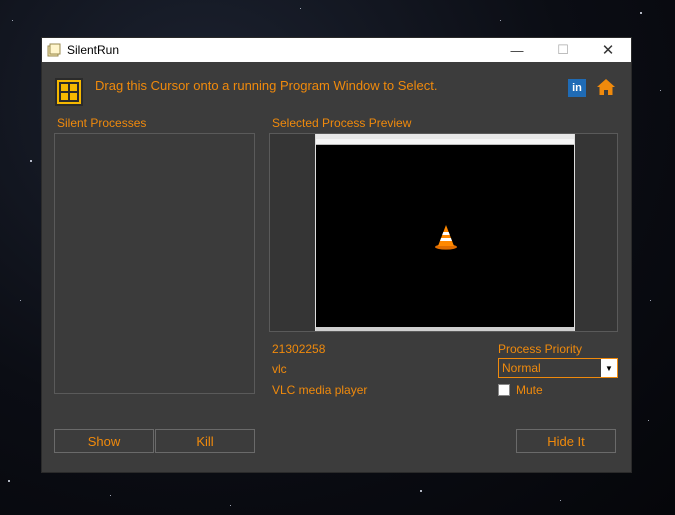  Describe the element at coordinates (336, 50) in the screenshot. I see `title-bar: SilentRun — ☐ ✕` at that location.